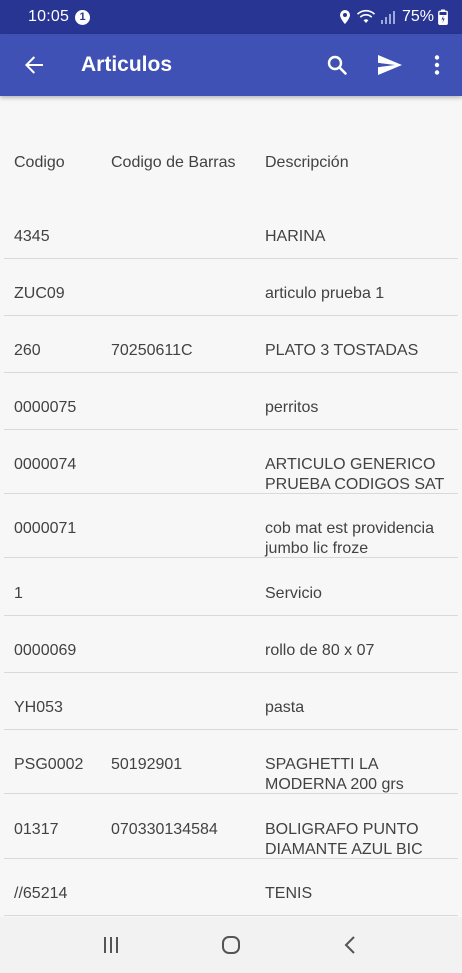  I want to click on more-options-button, so click(437, 65).